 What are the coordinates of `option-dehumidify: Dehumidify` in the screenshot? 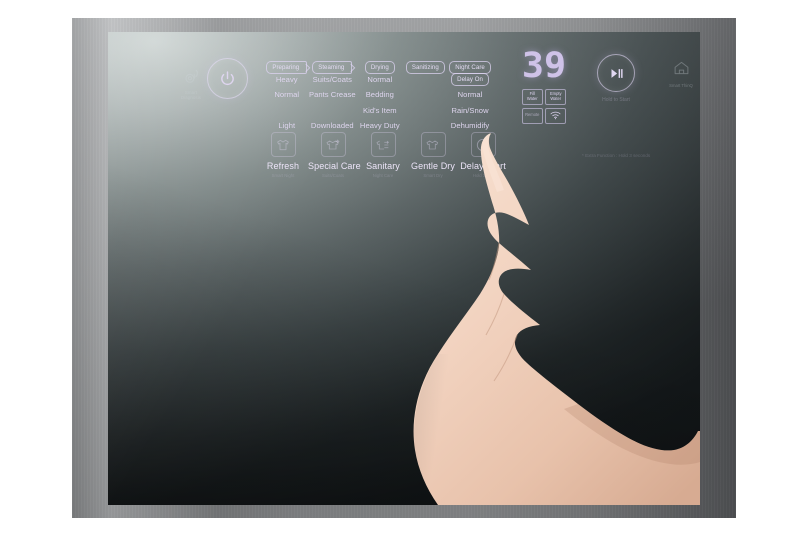 It's located at (470, 126).